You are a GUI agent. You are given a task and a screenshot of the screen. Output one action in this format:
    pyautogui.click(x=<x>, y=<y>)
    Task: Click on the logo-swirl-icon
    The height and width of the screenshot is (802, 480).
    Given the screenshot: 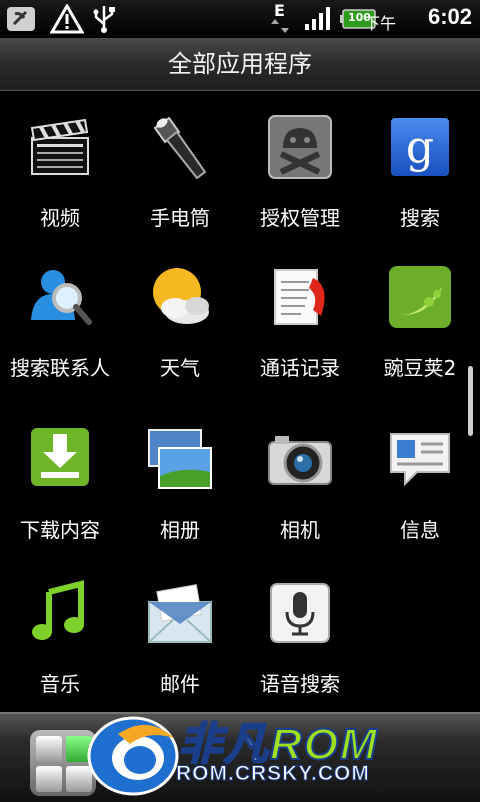 What is the action you would take?
    pyautogui.click(x=133, y=756)
    